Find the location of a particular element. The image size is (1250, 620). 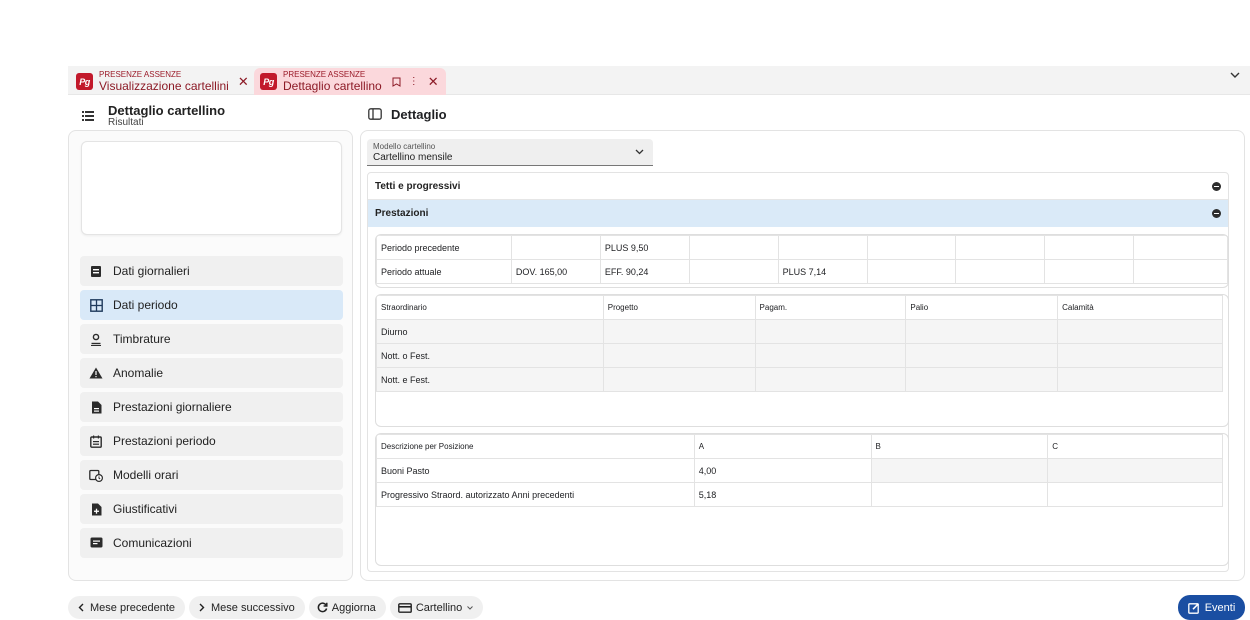

warning-icon is located at coordinates (96, 373).